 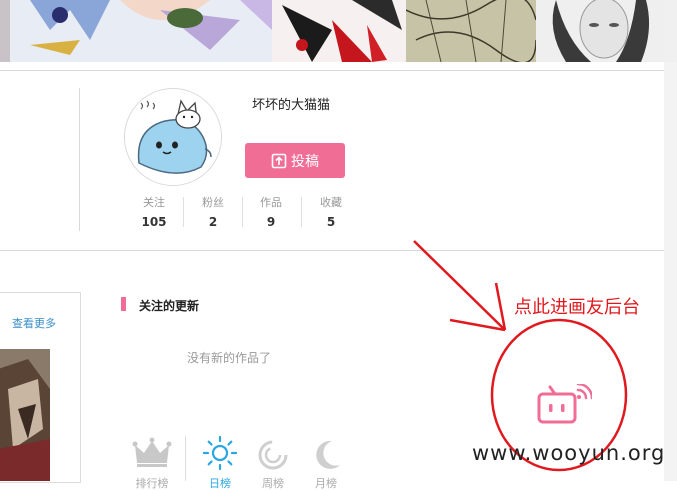 I want to click on annotation-text: 点此进画友后台, so click(x=577, y=307).